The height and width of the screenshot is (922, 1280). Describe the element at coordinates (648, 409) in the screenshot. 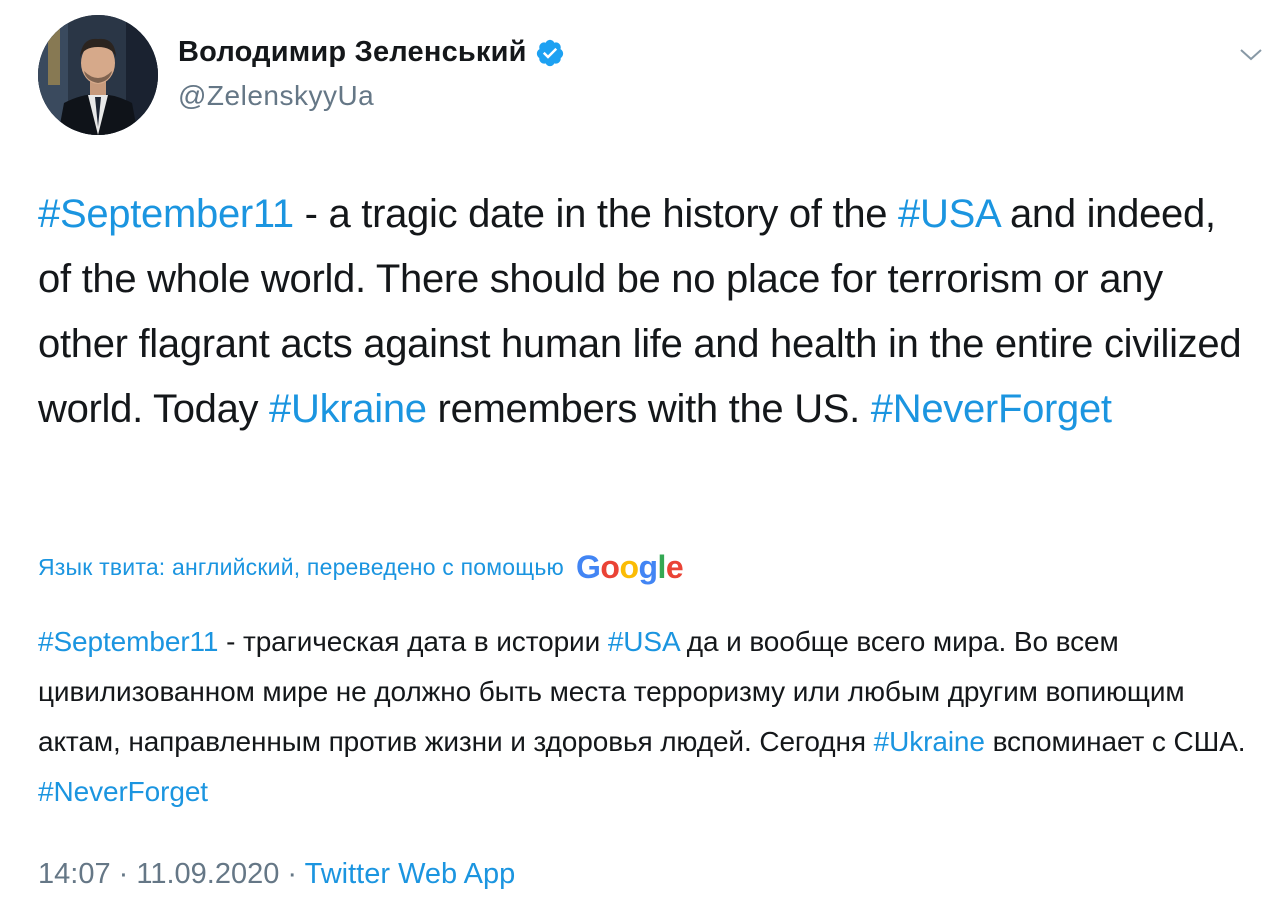

I see `tweet-text-segment: remembers with the US.` at that location.